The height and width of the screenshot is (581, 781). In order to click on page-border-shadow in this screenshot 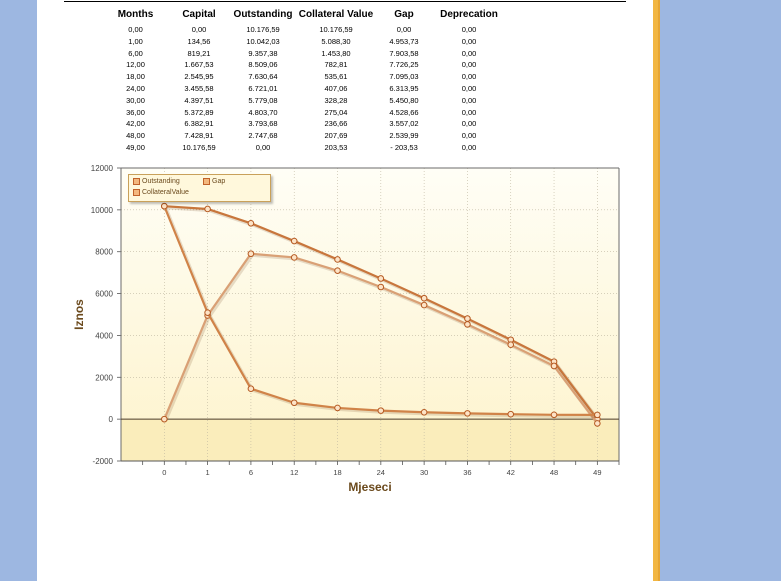, I will do `click(659, 290)`.